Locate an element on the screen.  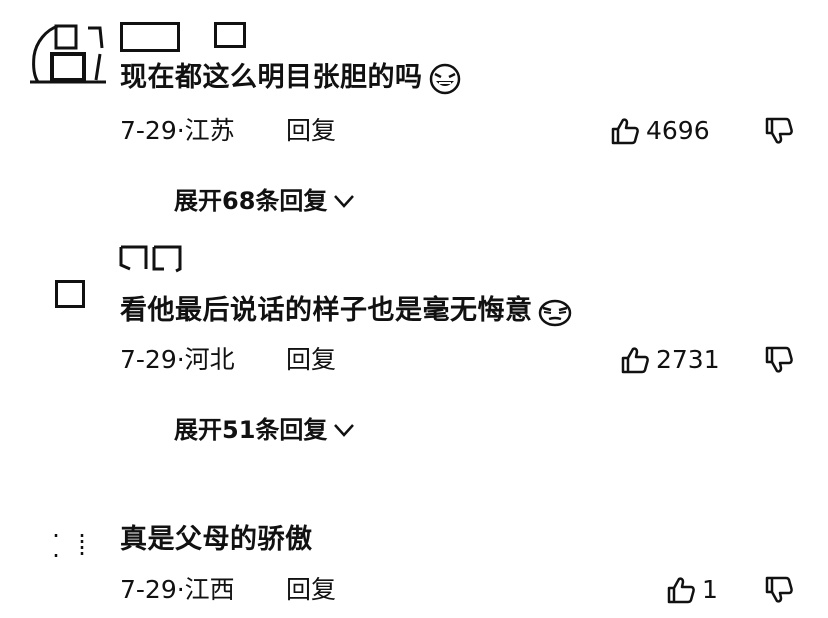
like-button: 2731 is located at coordinates (670, 360).